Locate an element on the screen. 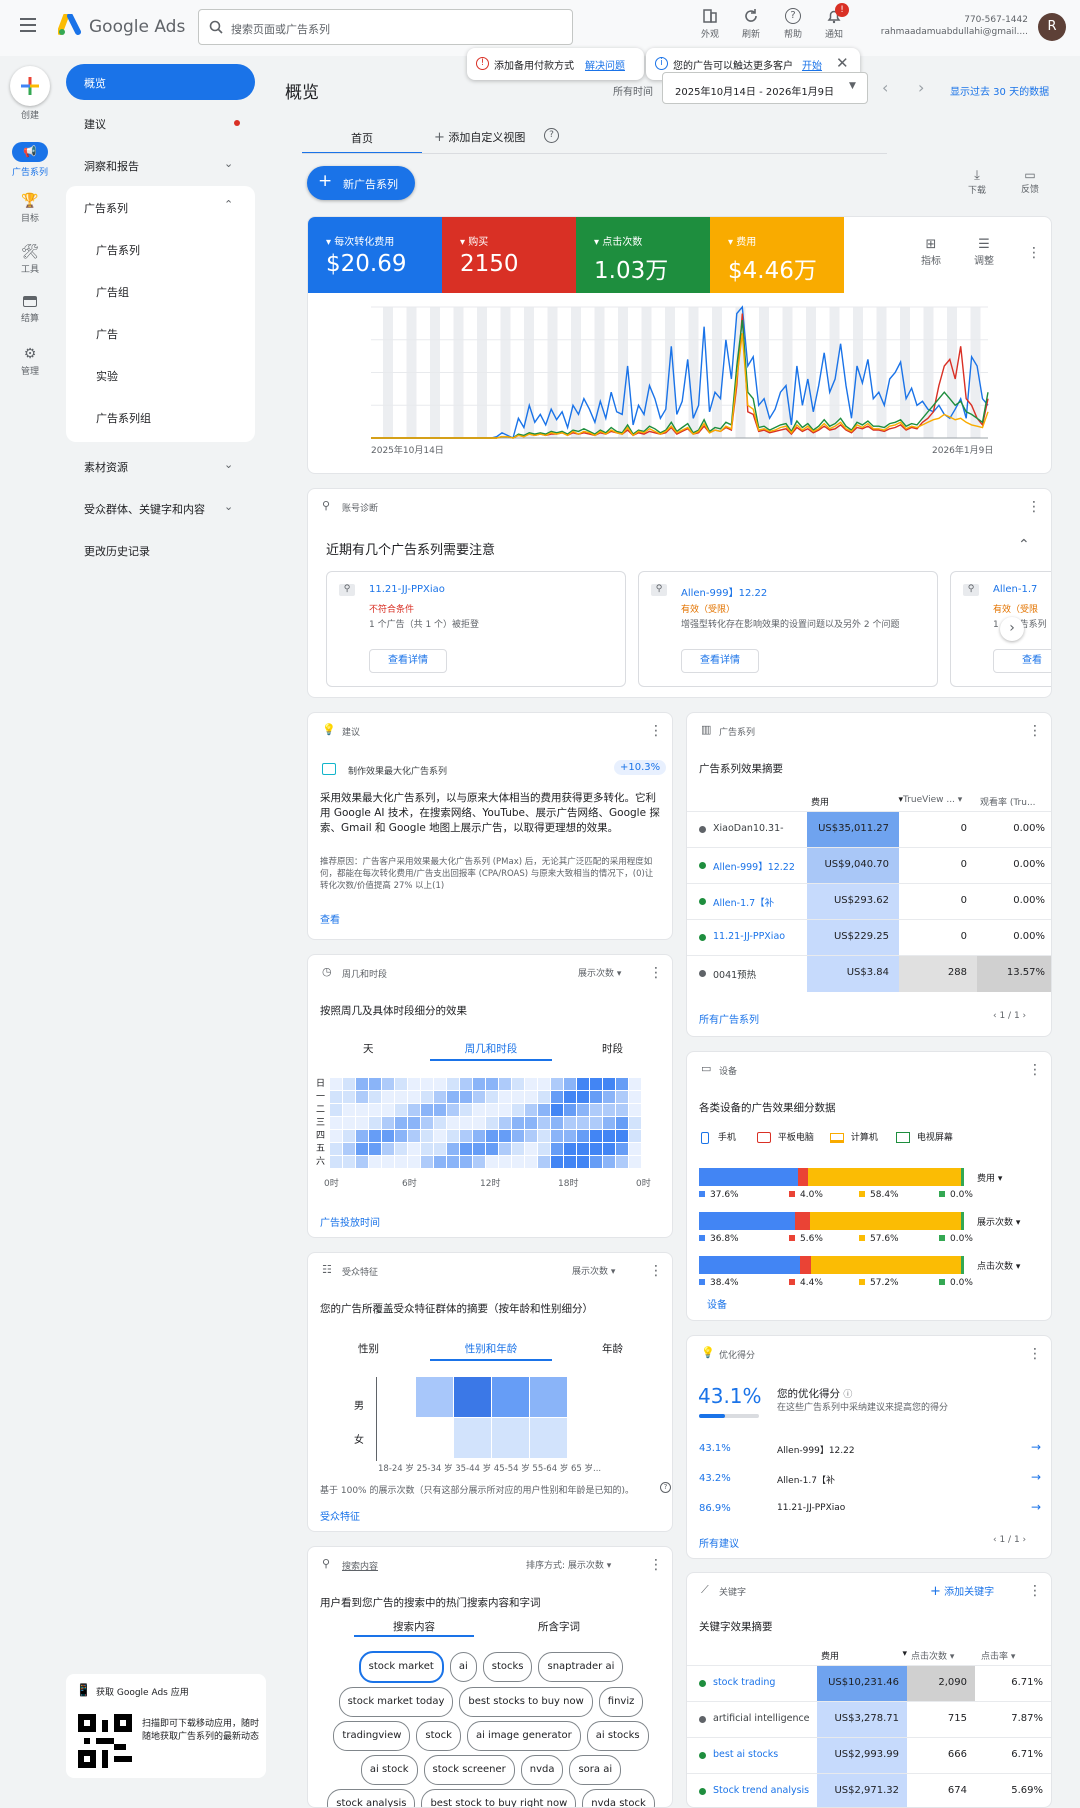 This screenshot has width=1080, height=1808. appearance-button: 外观 is located at coordinates (710, 24).